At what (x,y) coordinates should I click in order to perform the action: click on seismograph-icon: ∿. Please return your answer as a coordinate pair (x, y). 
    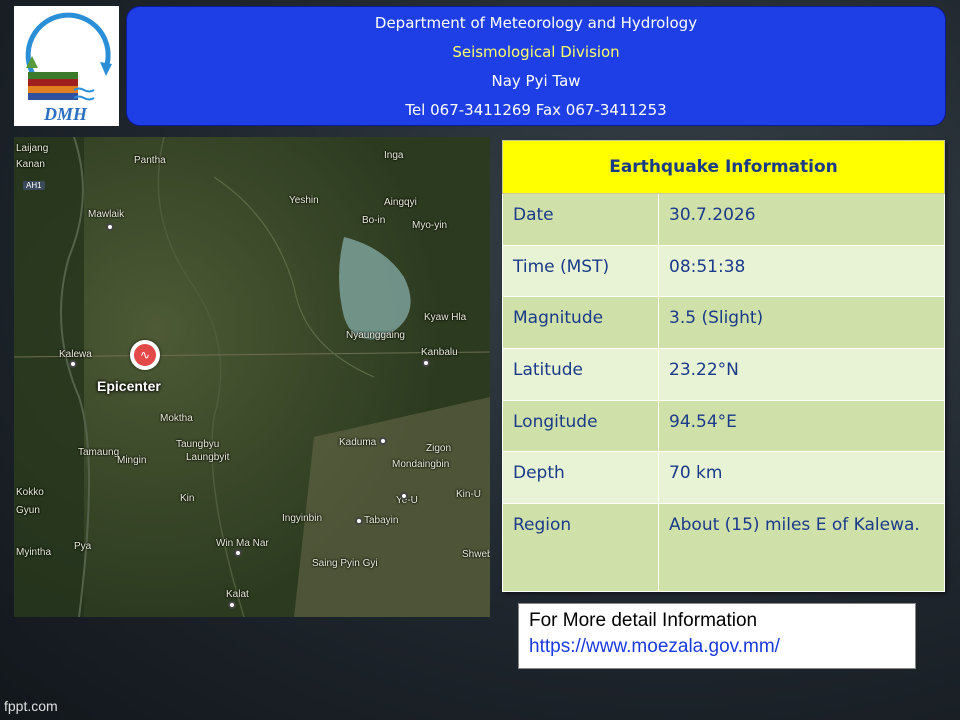
    Looking at the image, I should click on (145, 355).